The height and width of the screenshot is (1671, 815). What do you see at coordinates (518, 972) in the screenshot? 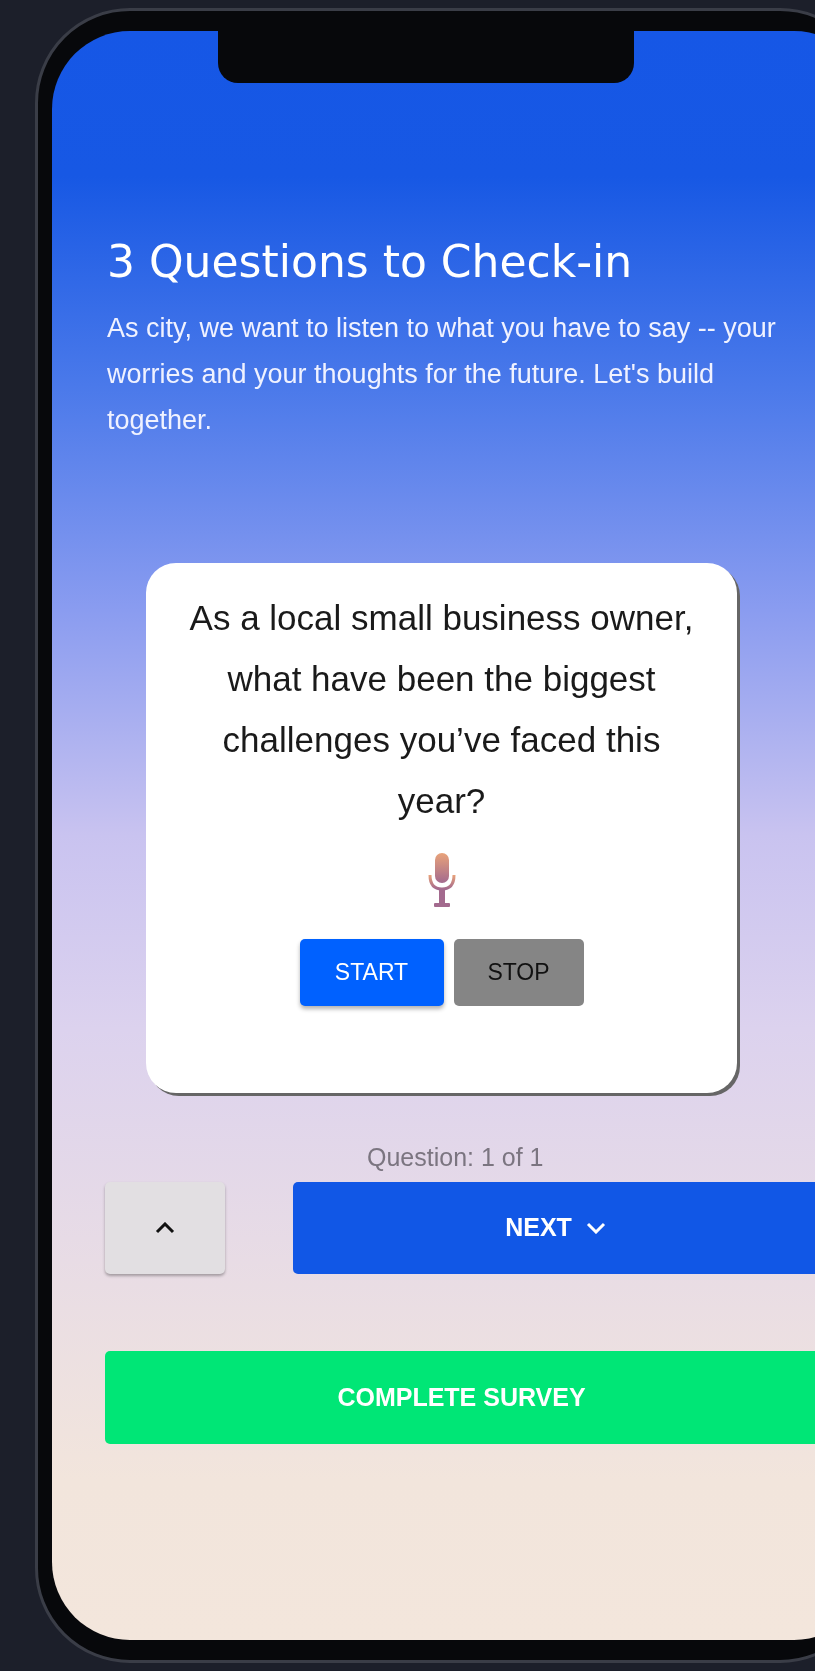
I see `stop-button: STOP` at bounding box center [518, 972].